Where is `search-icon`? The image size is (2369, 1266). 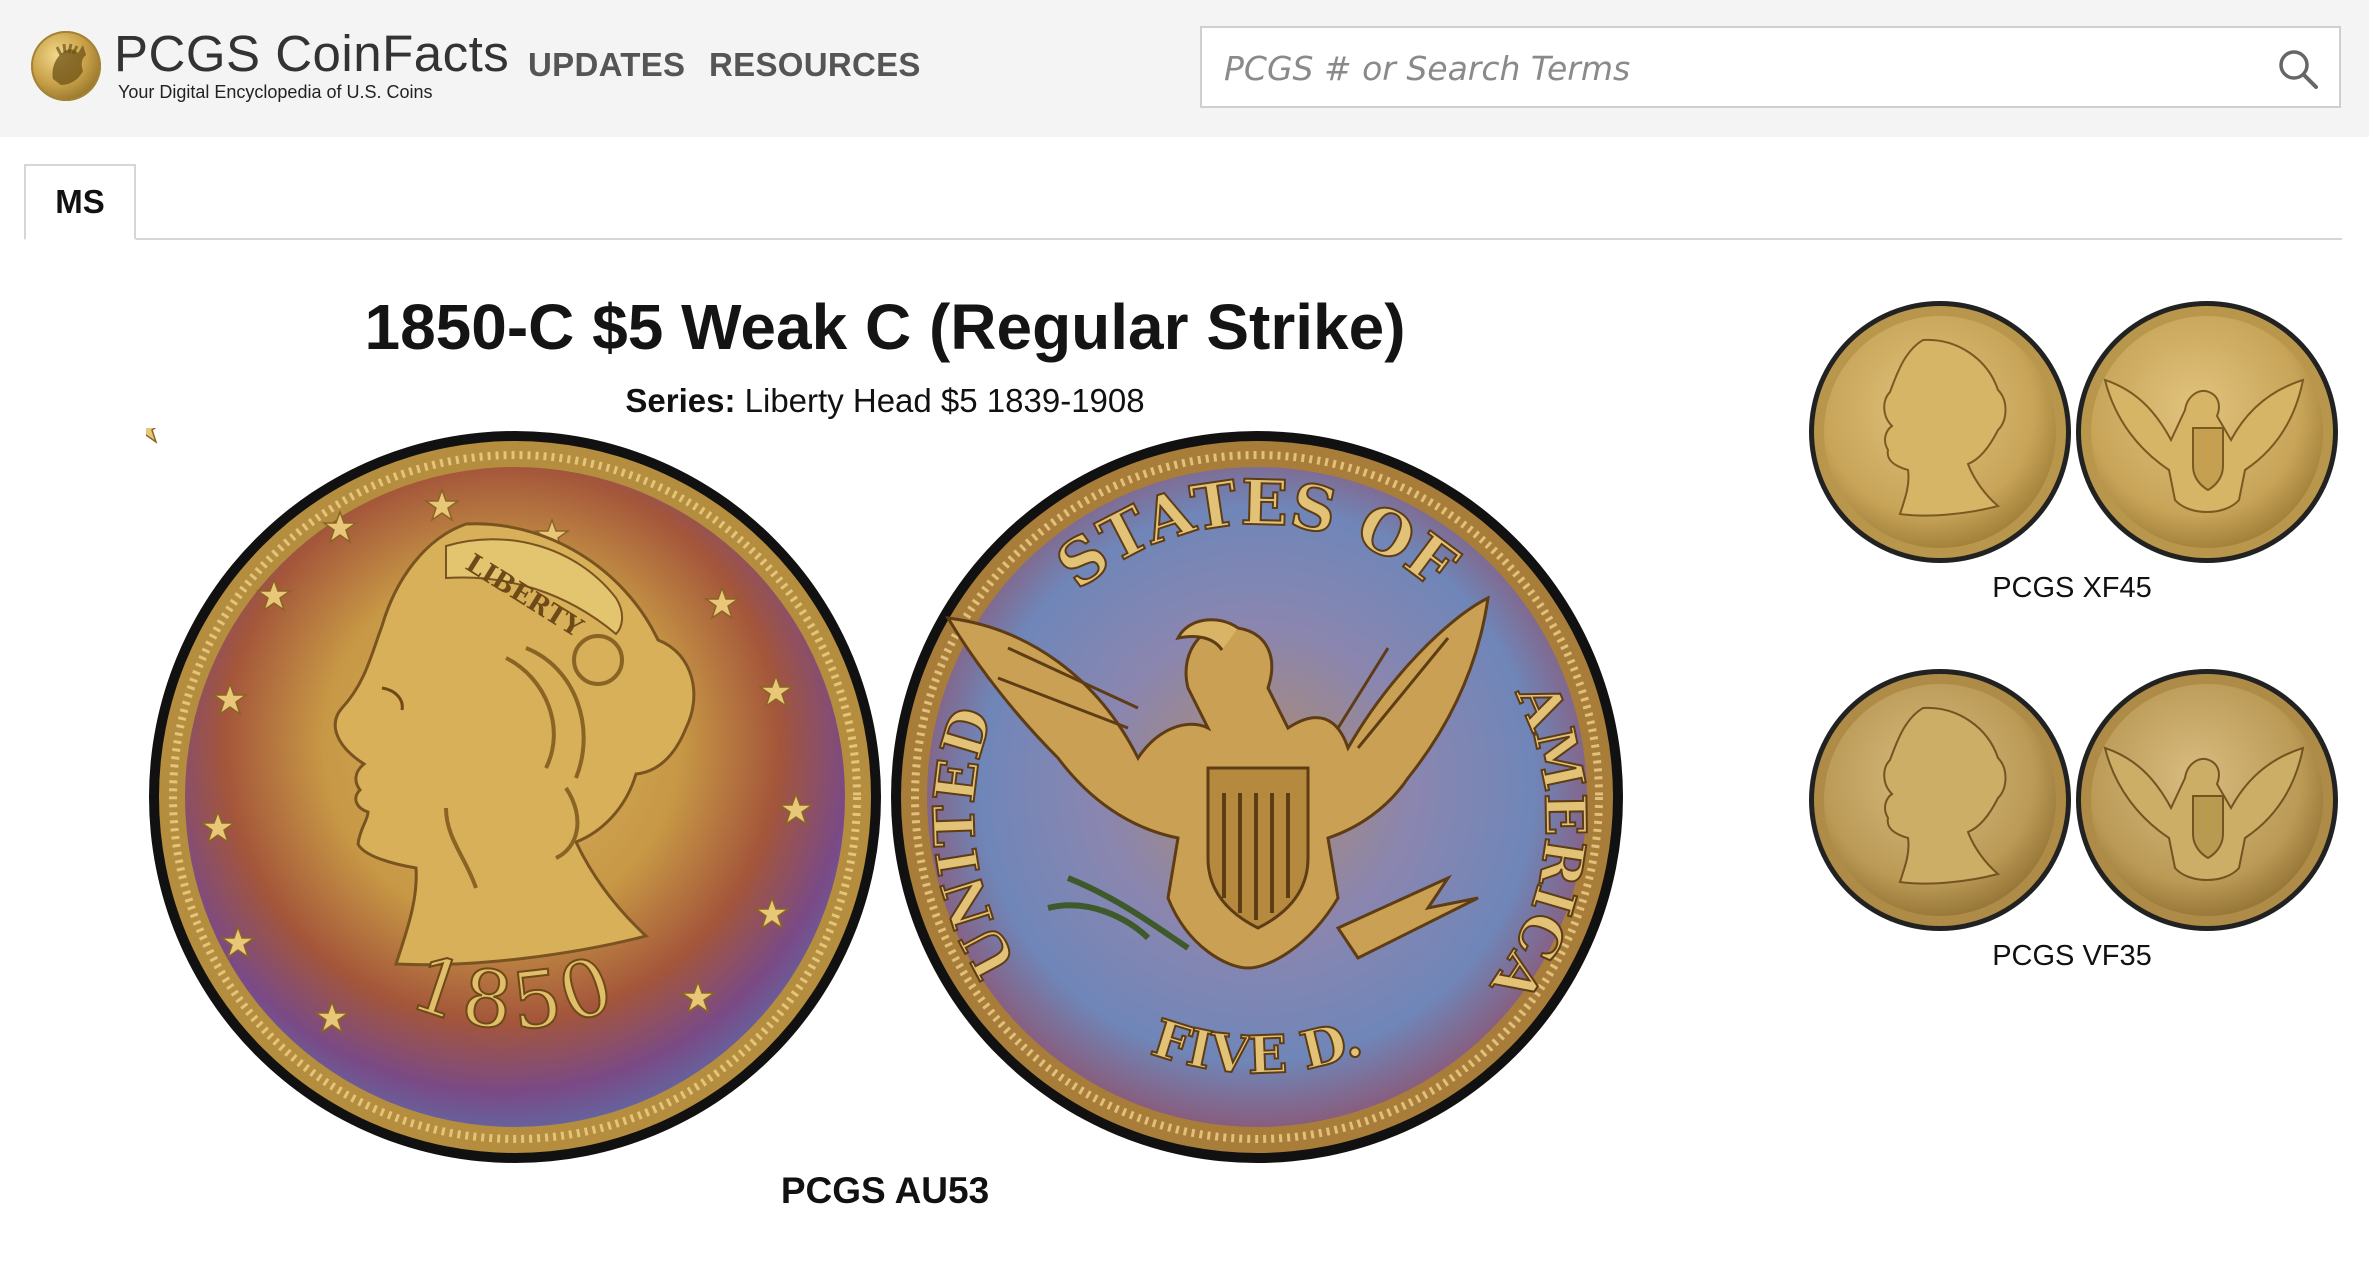 search-icon is located at coordinates (2298, 69).